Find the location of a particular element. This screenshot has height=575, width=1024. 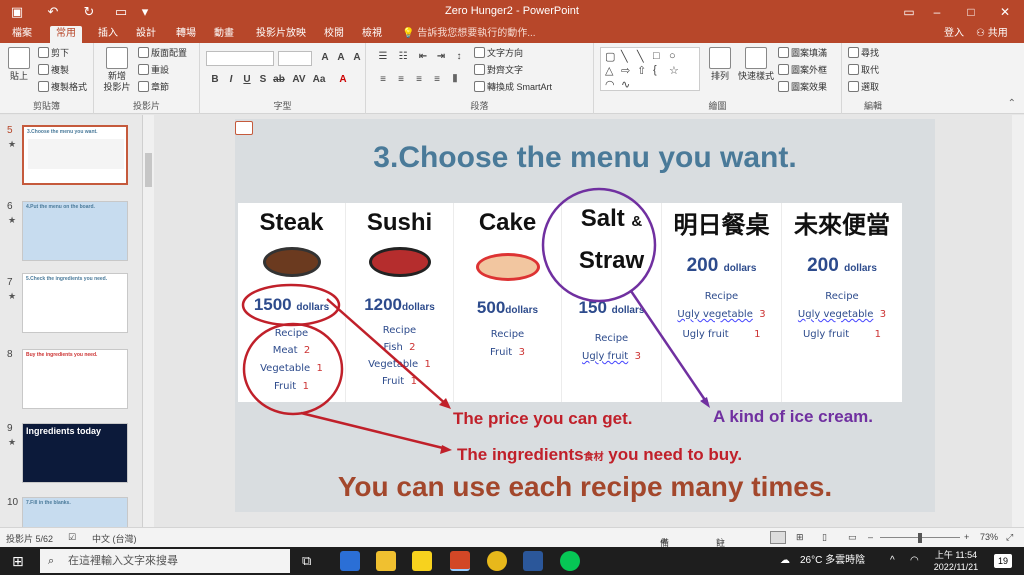

zoom-slider-thumb is located at coordinates (920, 538).